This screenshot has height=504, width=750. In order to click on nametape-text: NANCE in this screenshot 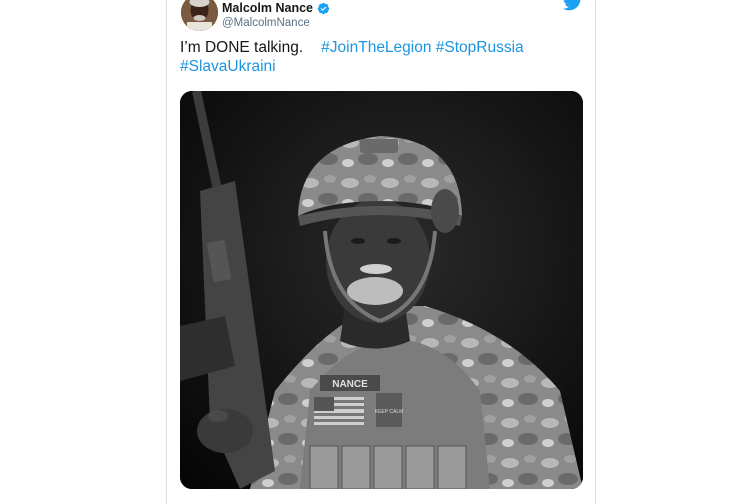, I will do `click(350, 384)`.